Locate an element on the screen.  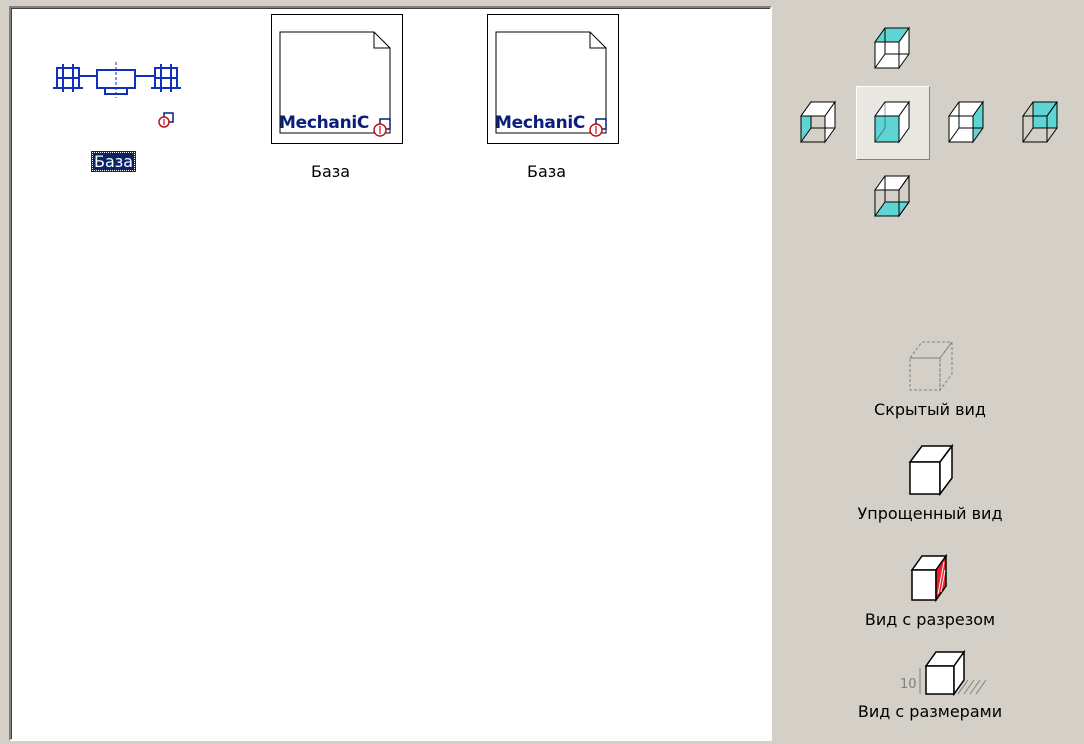
dimension-view-button: 10 Вид с размерами is located at coordinates (930, 683).